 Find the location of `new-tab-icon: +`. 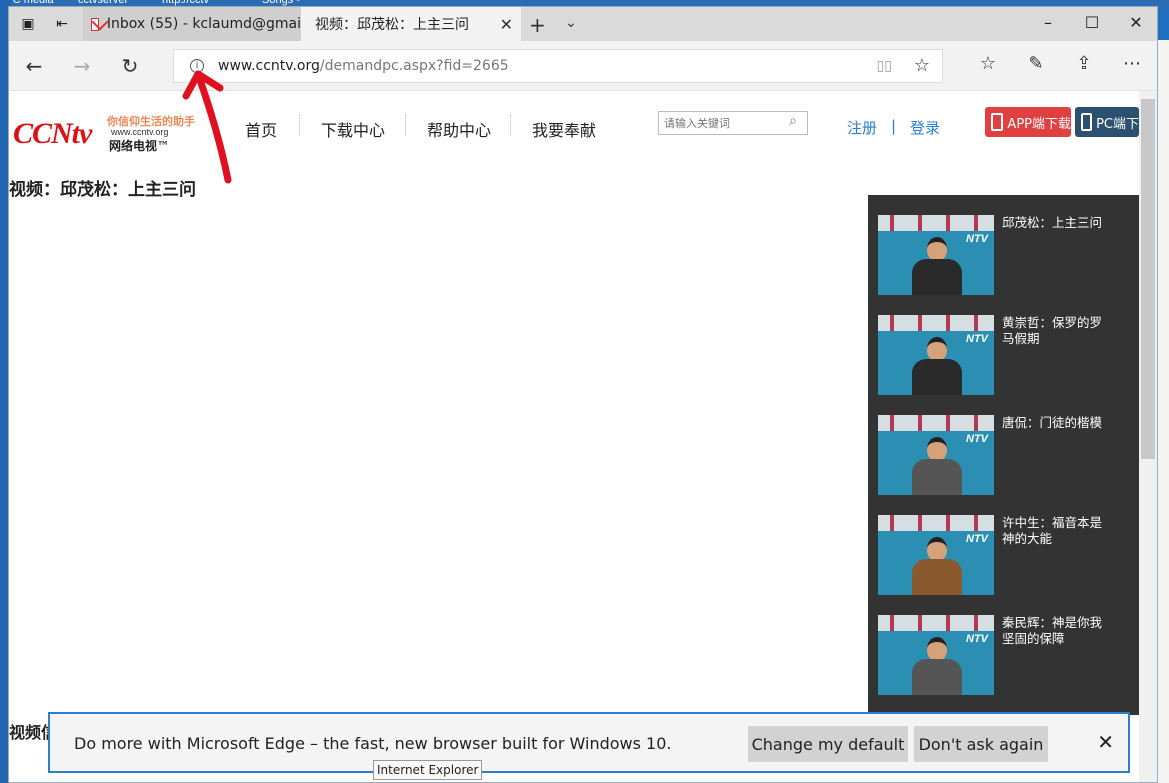

new-tab-icon: + is located at coordinates (537, 25).